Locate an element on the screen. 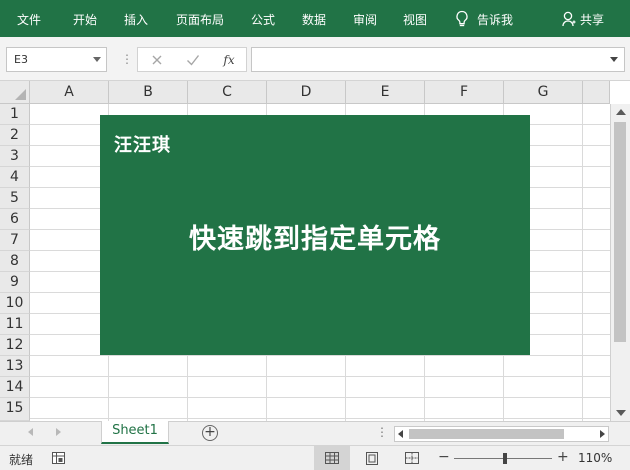 The height and width of the screenshot is (470, 630). zoom-in-button: + is located at coordinates (563, 457).